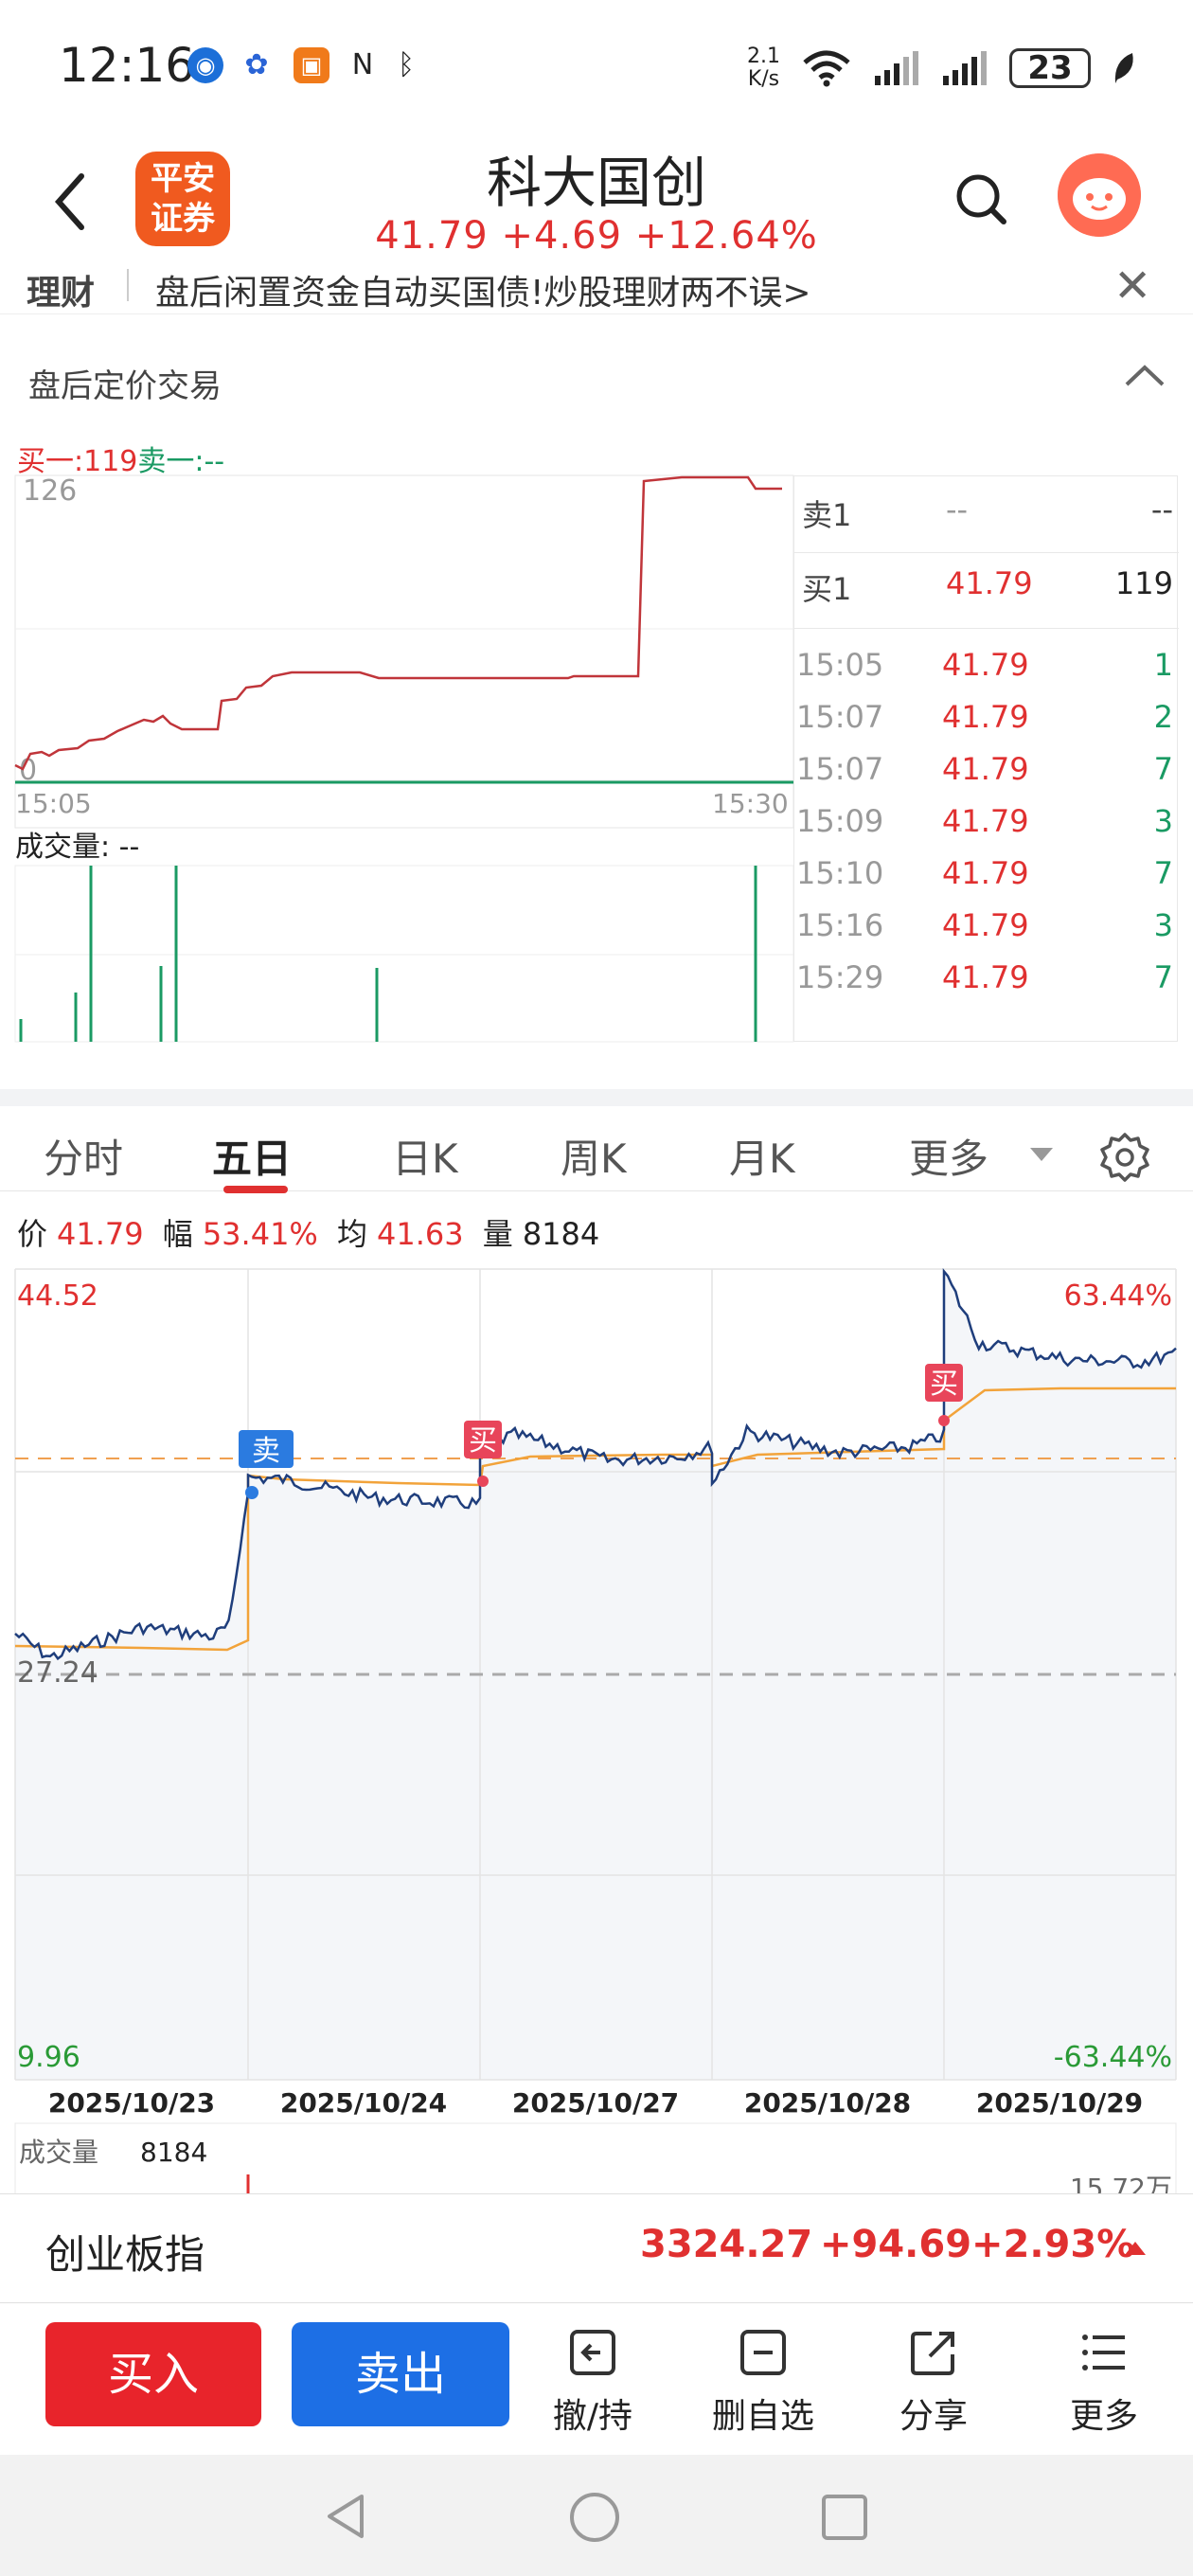  I want to click on bluetooth-icon: ᛒ, so click(406, 64).